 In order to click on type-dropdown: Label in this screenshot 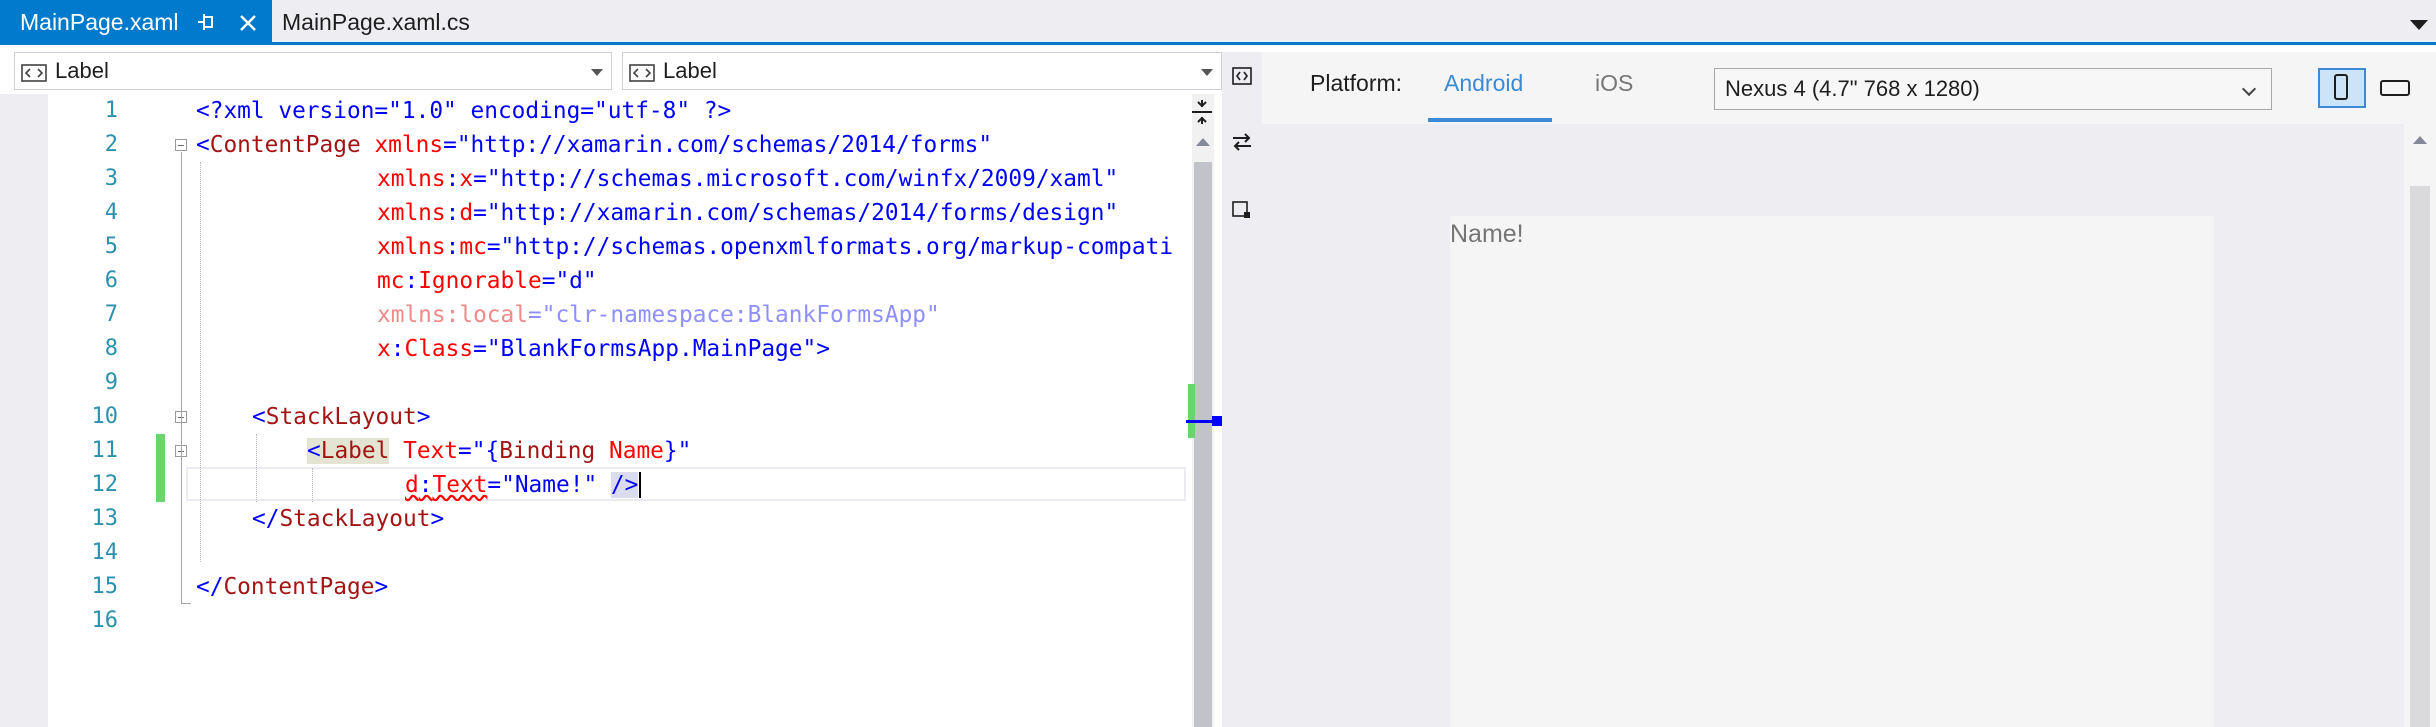, I will do `click(313, 71)`.